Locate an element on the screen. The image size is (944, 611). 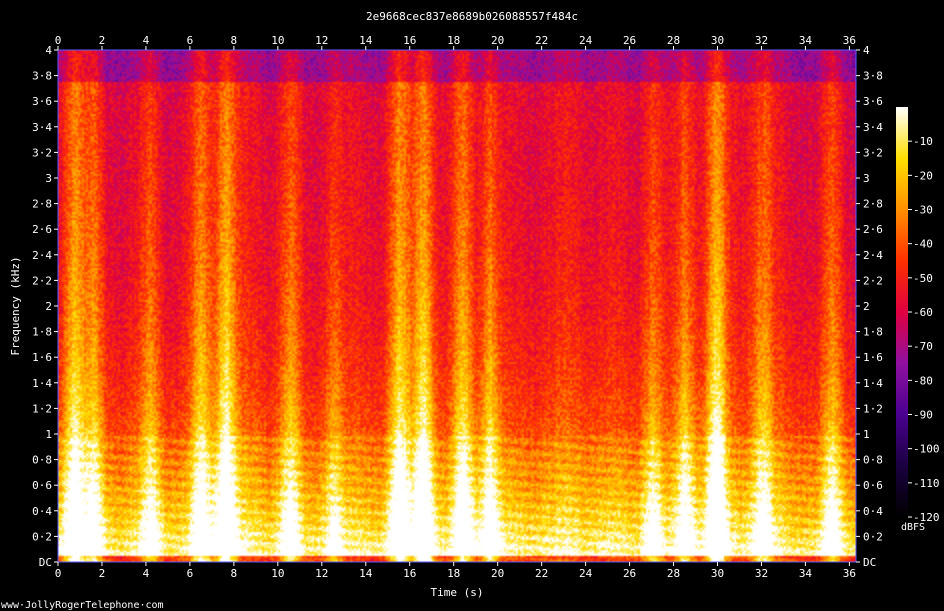
x-tick-label-top: 2 is located at coordinates (102, 40).